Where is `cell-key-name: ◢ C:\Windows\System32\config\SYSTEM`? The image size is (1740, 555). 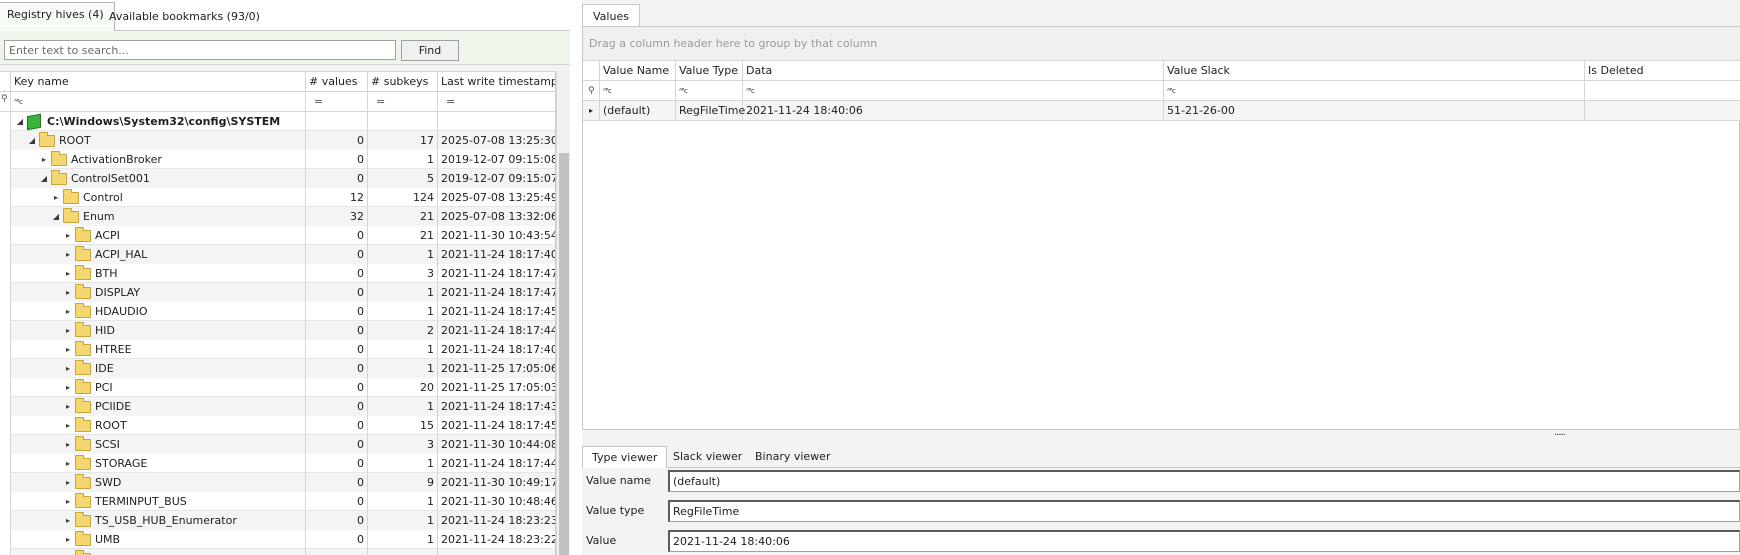
cell-key-name: ◢ C:\Windows\System32\config\SYSTEM is located at coordinates (158, 121).